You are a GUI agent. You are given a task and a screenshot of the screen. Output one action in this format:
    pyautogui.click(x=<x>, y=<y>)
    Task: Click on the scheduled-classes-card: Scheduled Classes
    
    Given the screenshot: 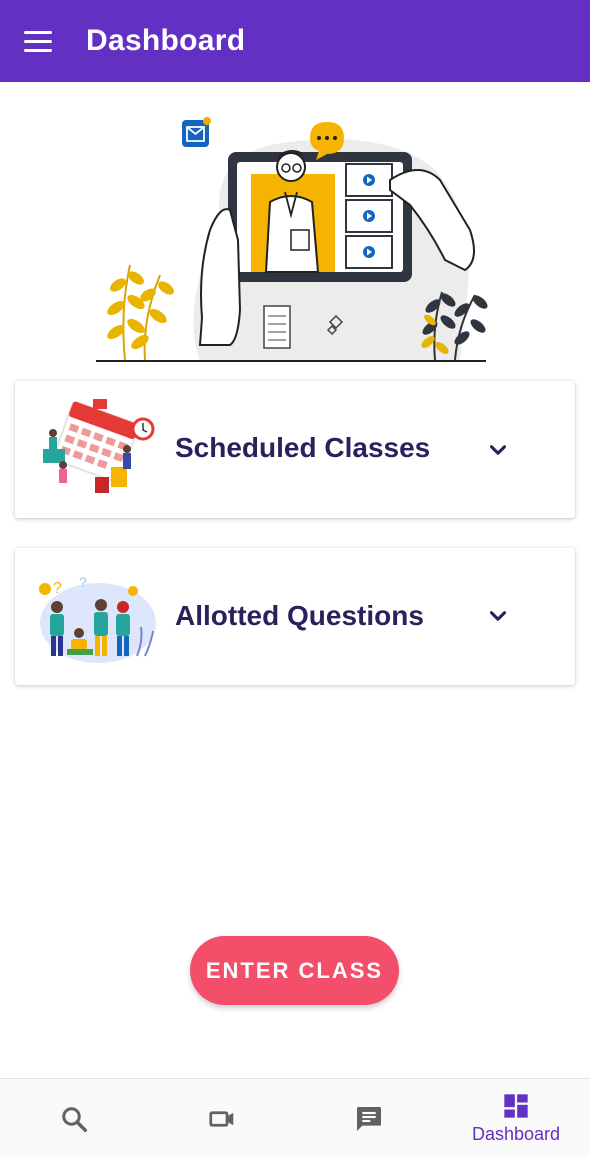 What is the action you would take?
    pyautogui.click(x=295, y=449)
    